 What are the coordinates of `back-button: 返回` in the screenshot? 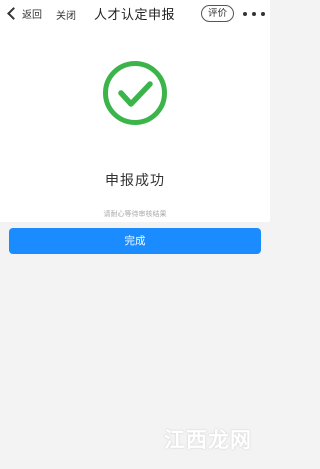 It's located at (23, 13).